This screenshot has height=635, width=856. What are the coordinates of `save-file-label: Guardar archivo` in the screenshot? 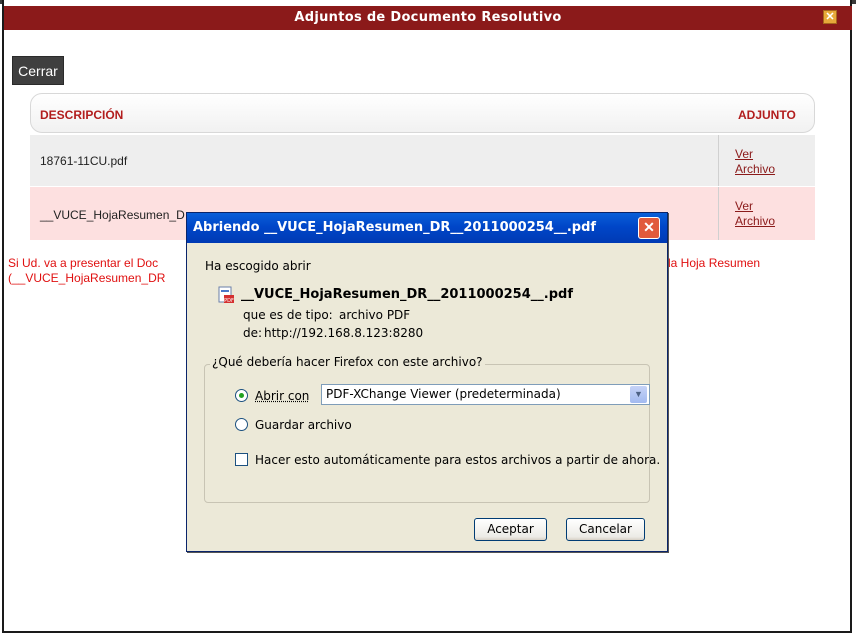 It's located at (303, 425).